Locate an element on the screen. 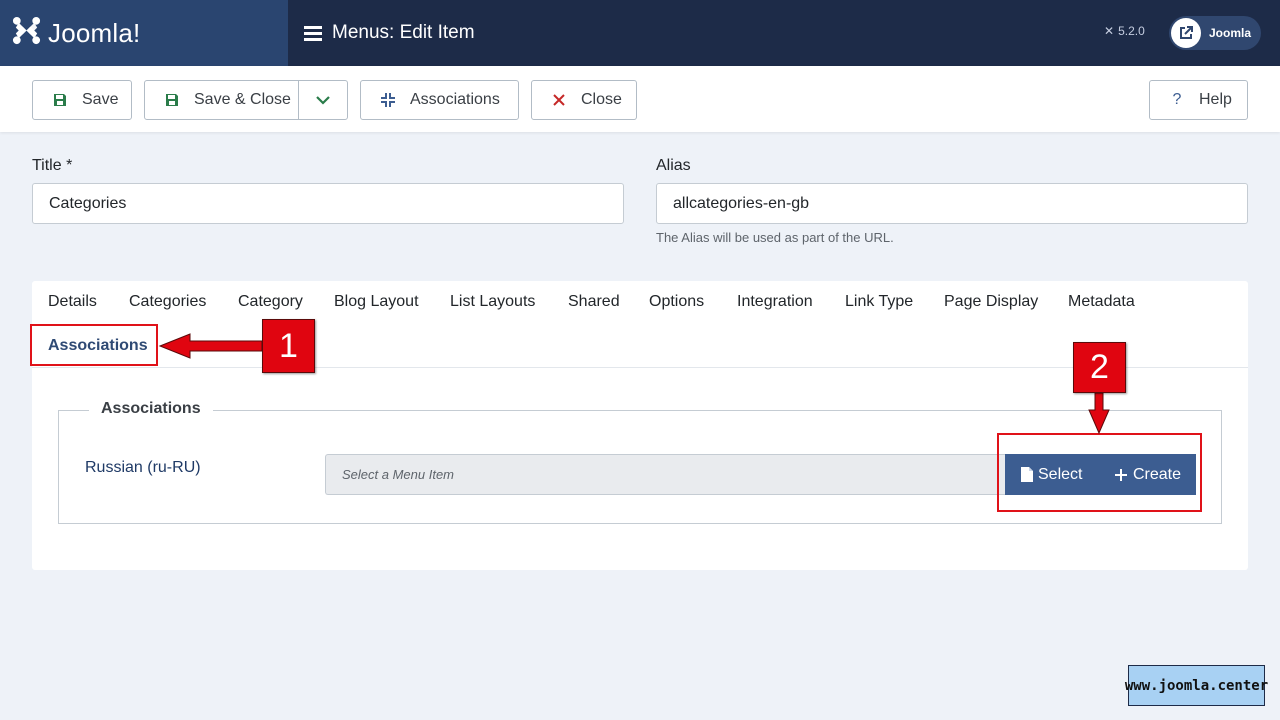  watermark: www.joomla.center is located at coordinates (1196, 685).